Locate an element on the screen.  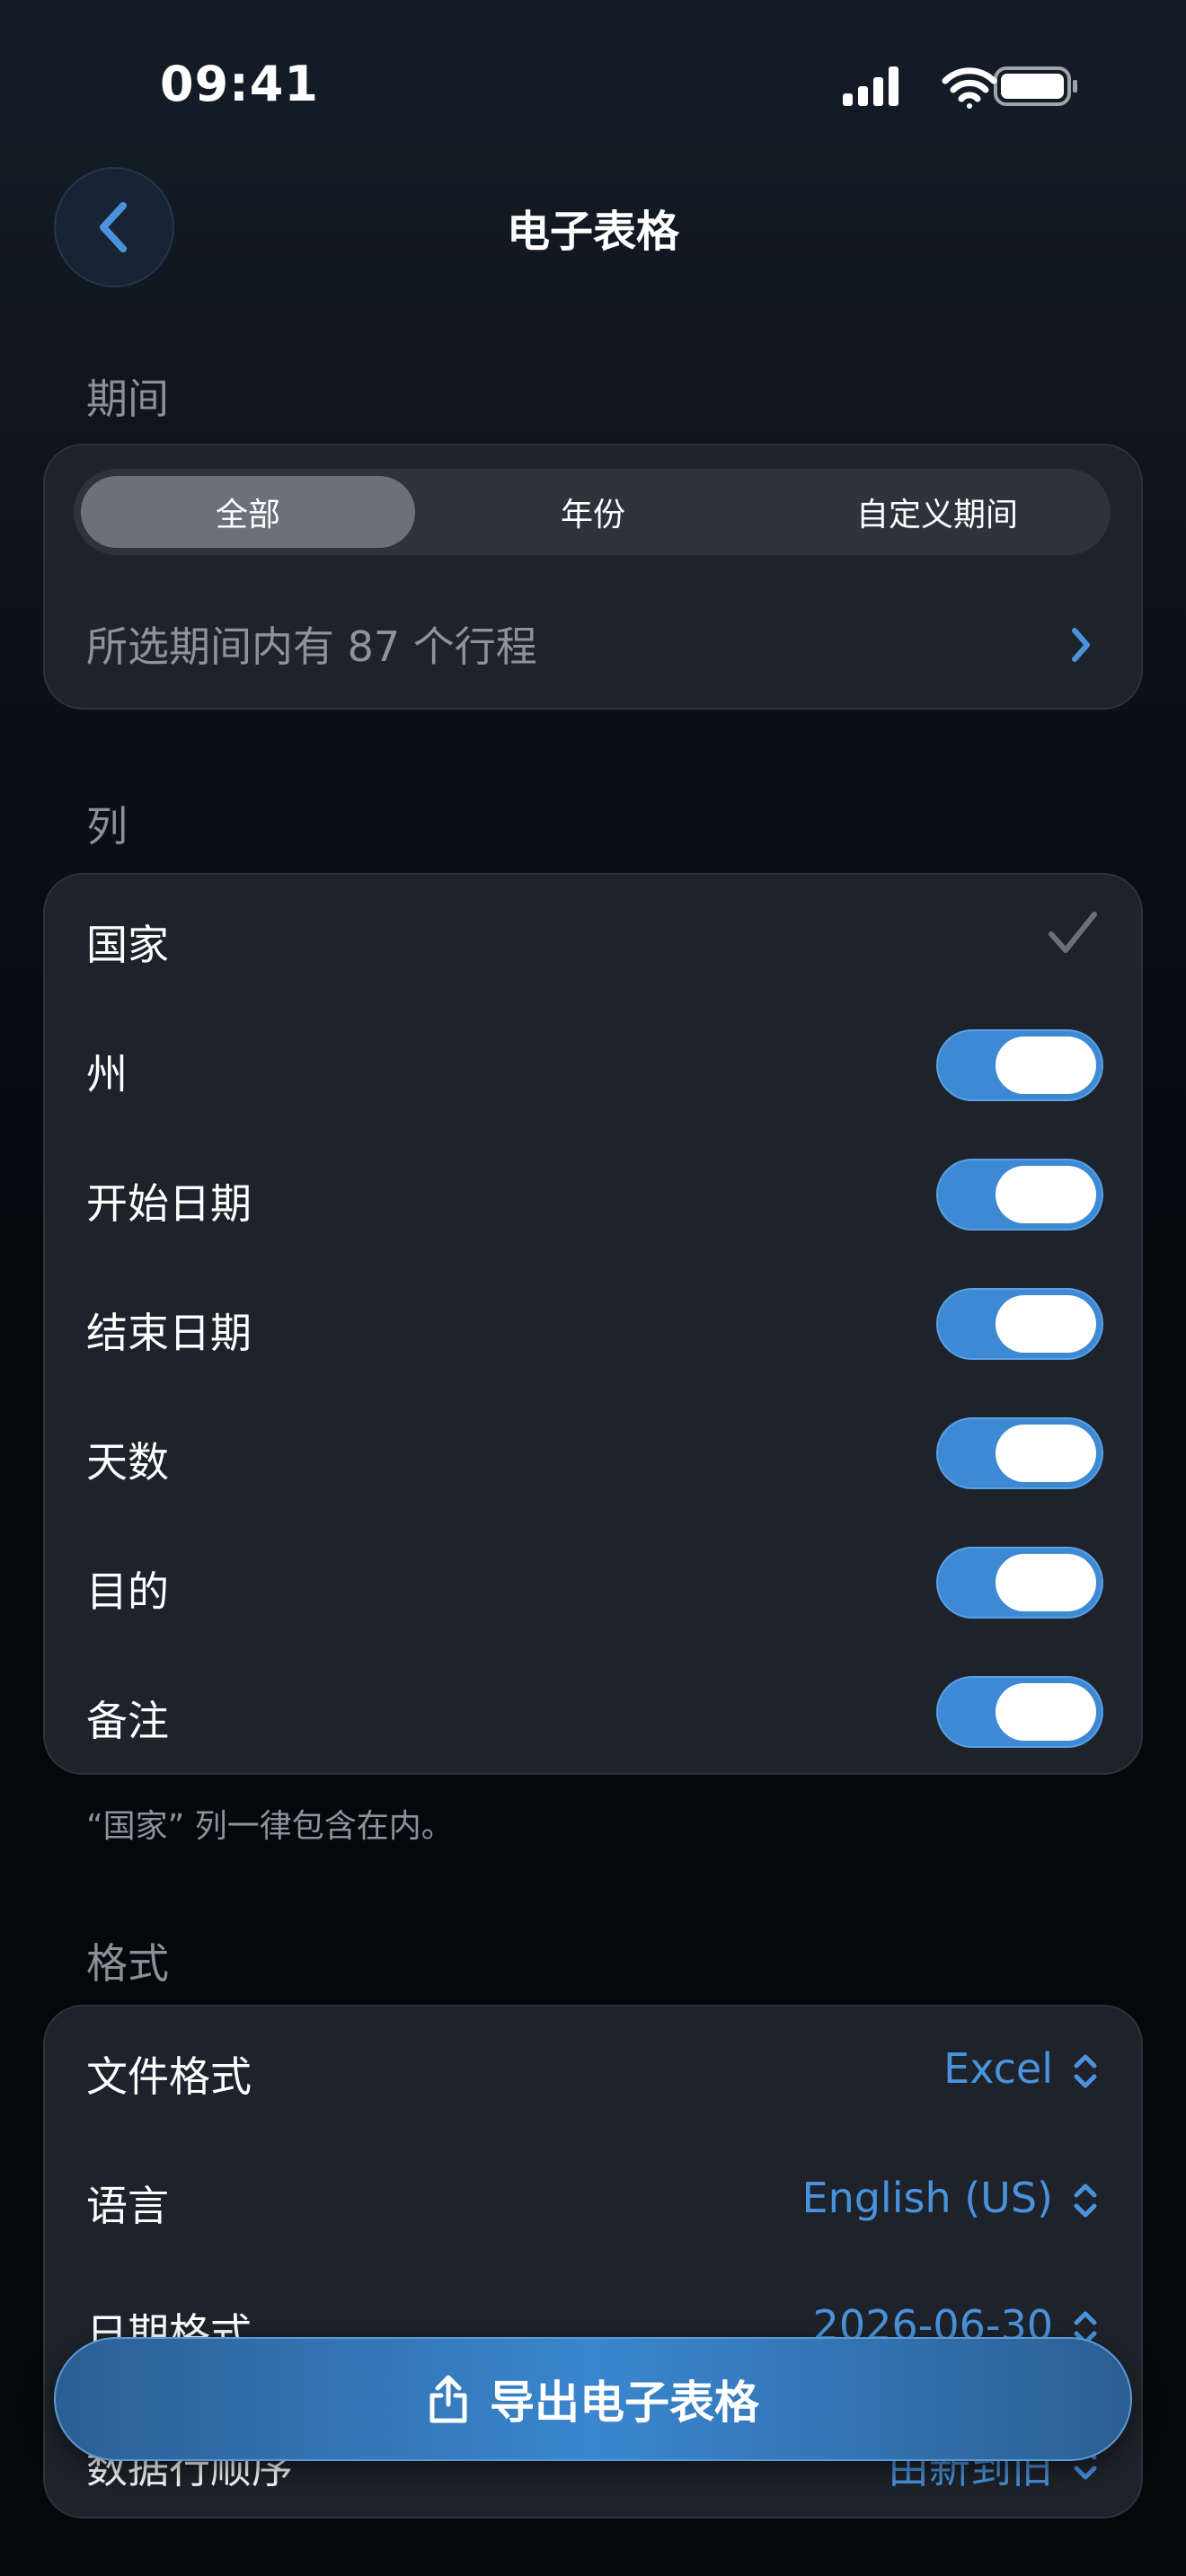
toggle-notes is located at coordinates (1019, 1712).